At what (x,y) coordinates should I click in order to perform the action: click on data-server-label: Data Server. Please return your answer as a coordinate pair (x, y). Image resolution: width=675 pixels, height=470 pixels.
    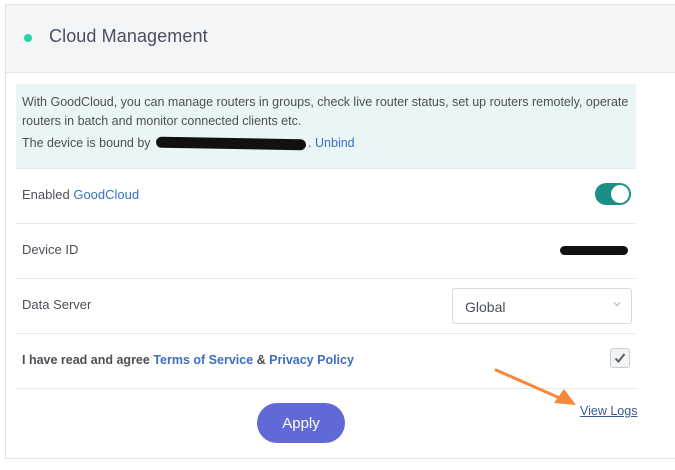
    Looking at the image, I should click on (57, 304).